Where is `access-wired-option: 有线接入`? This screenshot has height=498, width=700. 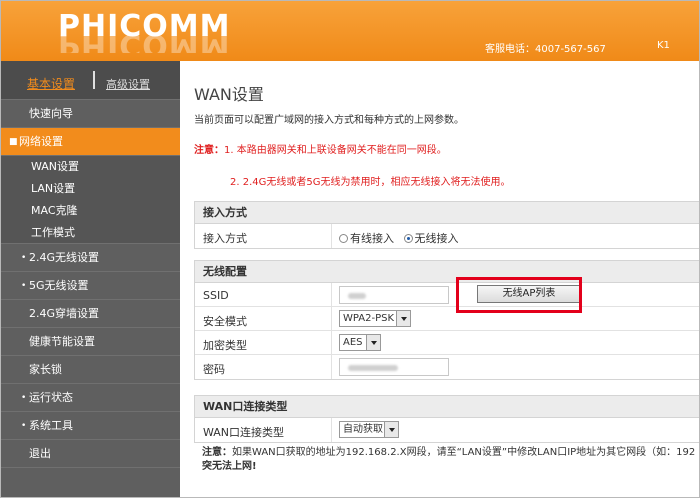 access-wired-option: 有线接入 is located at coordinates (366, 238).